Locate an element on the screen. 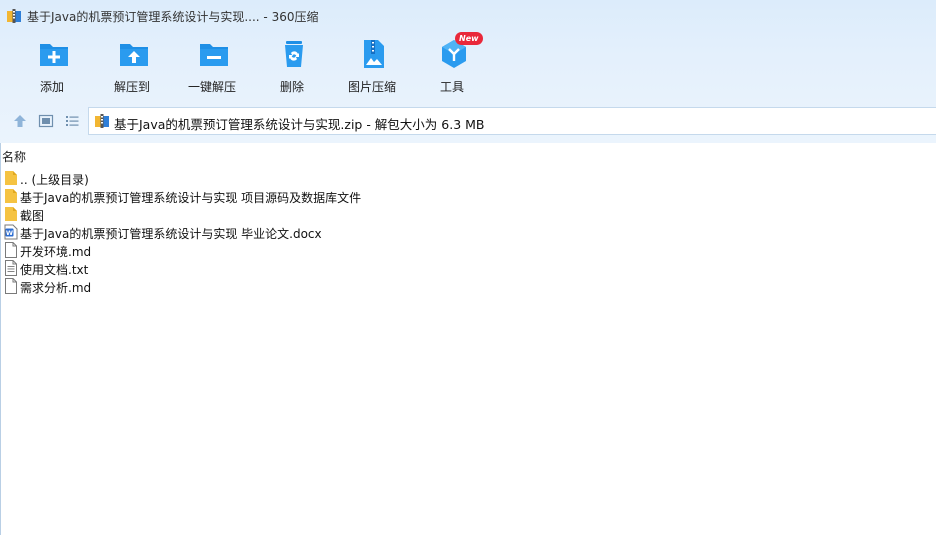 This screenshot has height=535, width=936. list-item: .. (上级目录) is located at coordinates (468, 178).